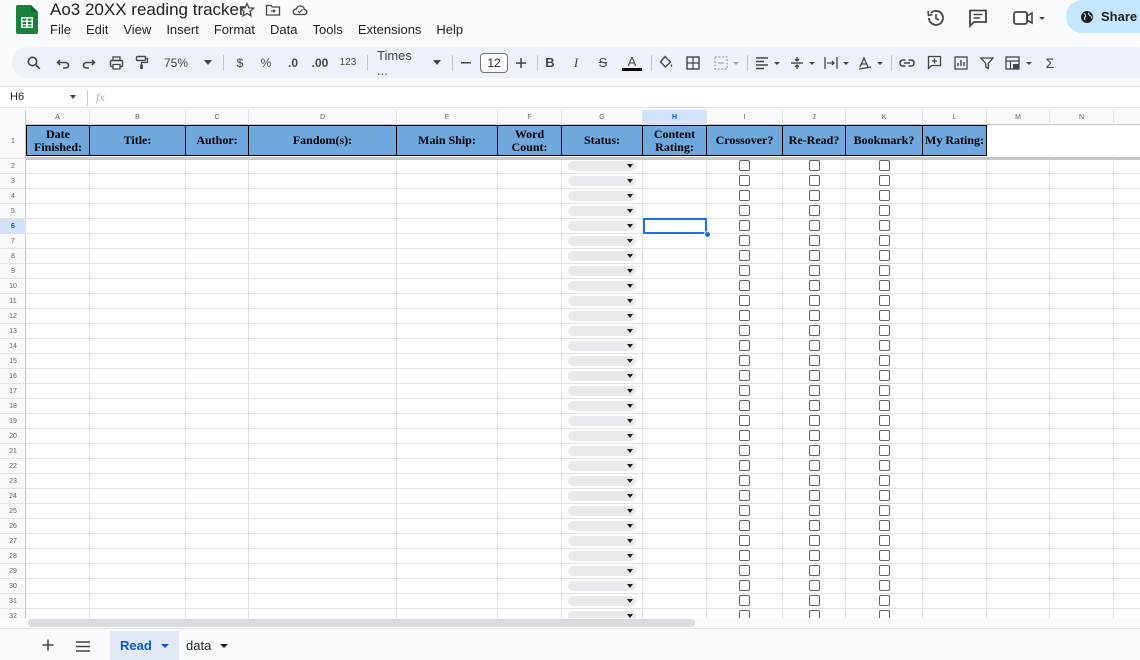 This screenshot has width=1140, height=660. Describe the element at coordinates (238, 29) in the screenshot. I see `menu-format: Format` at that location.